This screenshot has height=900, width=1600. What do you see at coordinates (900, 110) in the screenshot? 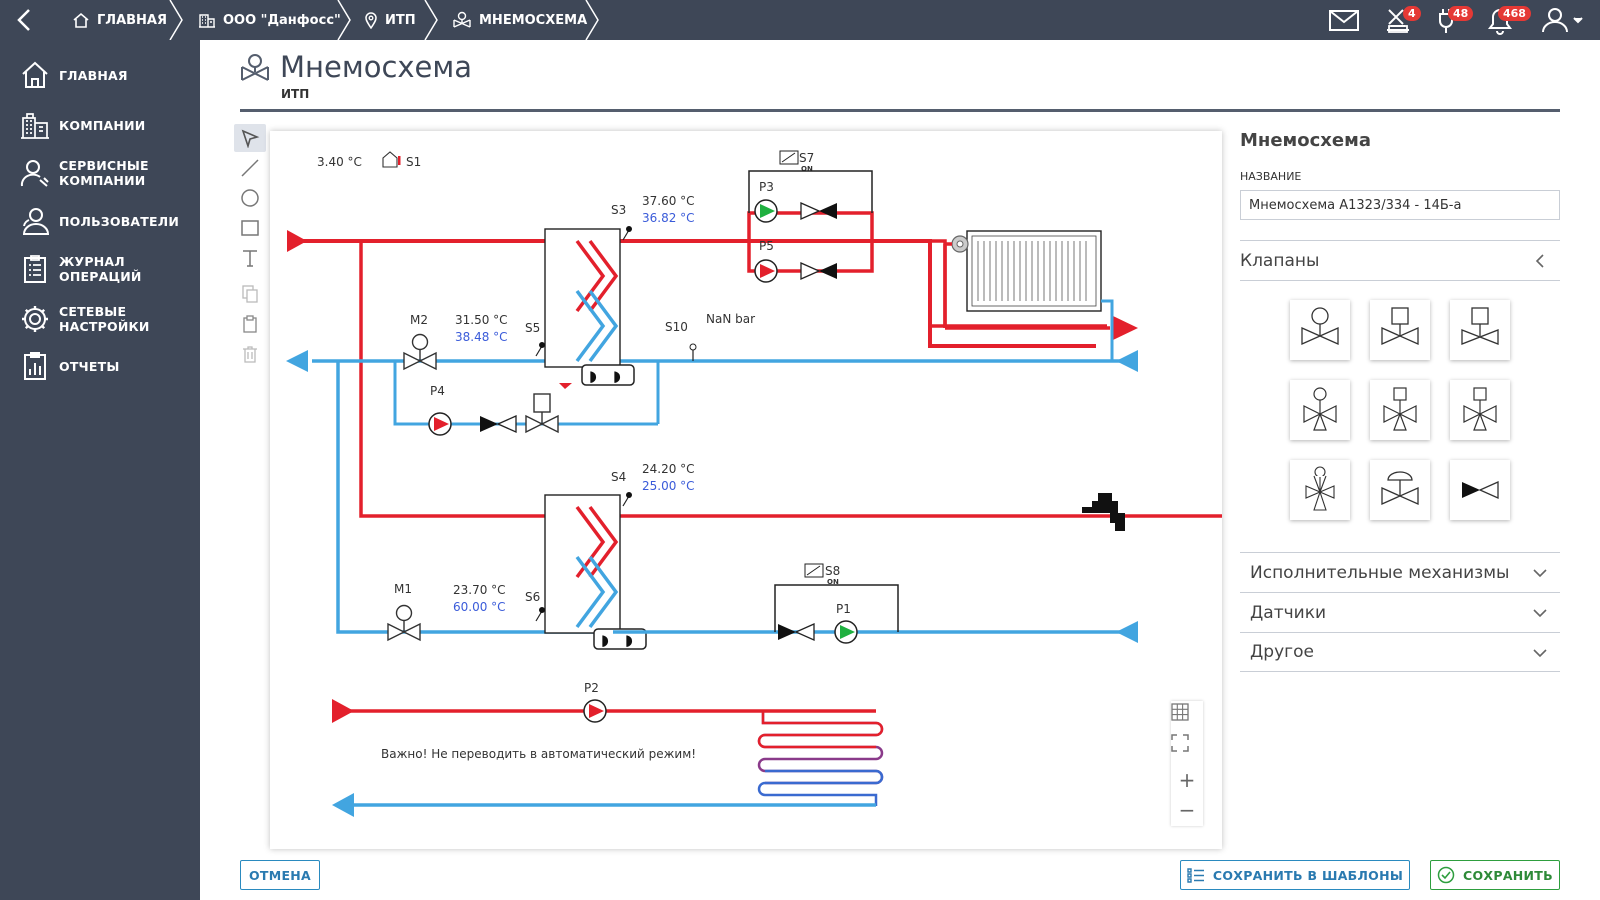
I see `header-divider` at bounding box center [900, 110].